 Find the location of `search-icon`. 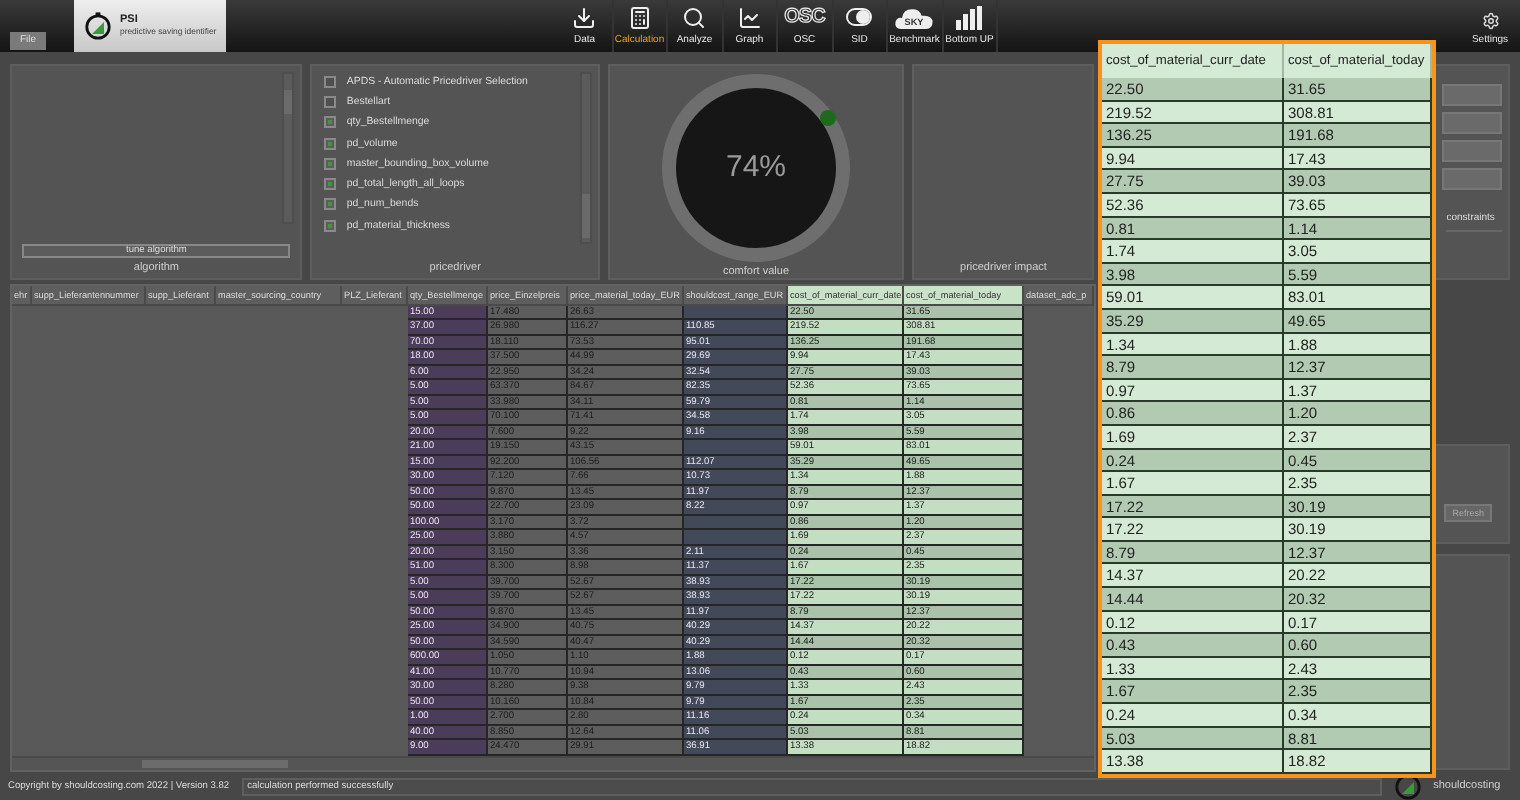

search-icon is located at coordinates (694, 17).